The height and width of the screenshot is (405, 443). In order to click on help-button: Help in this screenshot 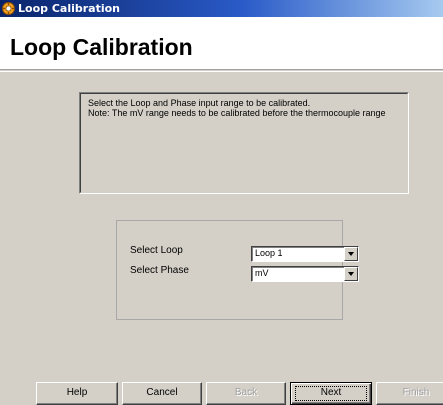, I will do `click(77, 393)`.